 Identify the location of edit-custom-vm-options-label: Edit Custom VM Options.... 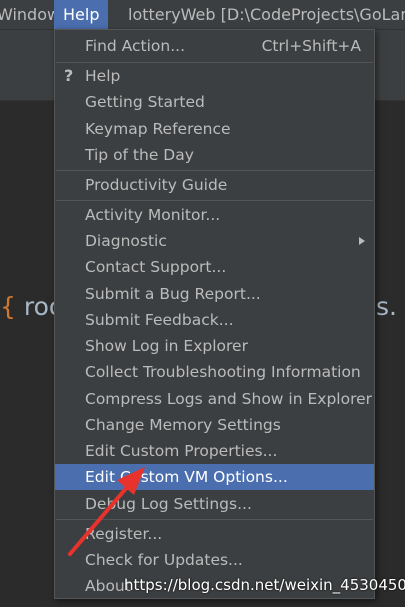
(186, 477).